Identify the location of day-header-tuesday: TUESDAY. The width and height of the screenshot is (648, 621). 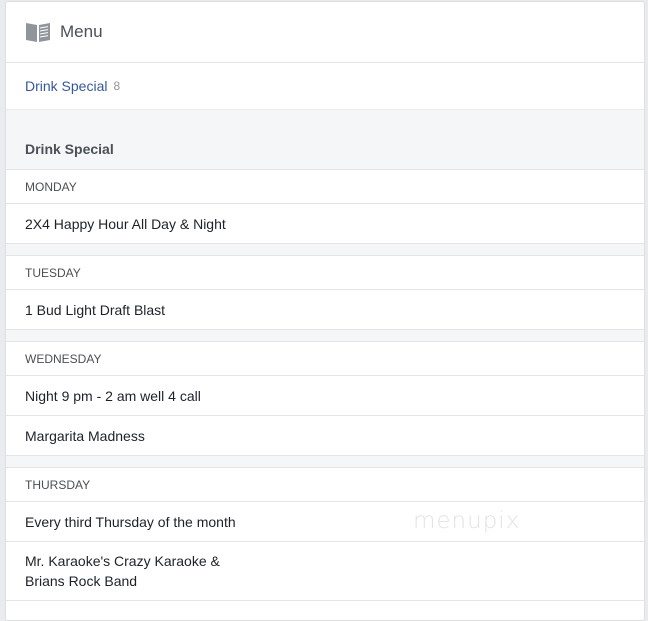
(325, 273).